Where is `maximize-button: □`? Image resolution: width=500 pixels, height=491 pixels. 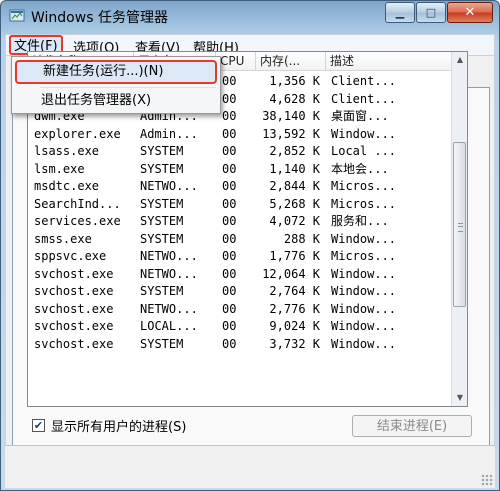
maximize-button: □ is located at coordinates (431, 12).